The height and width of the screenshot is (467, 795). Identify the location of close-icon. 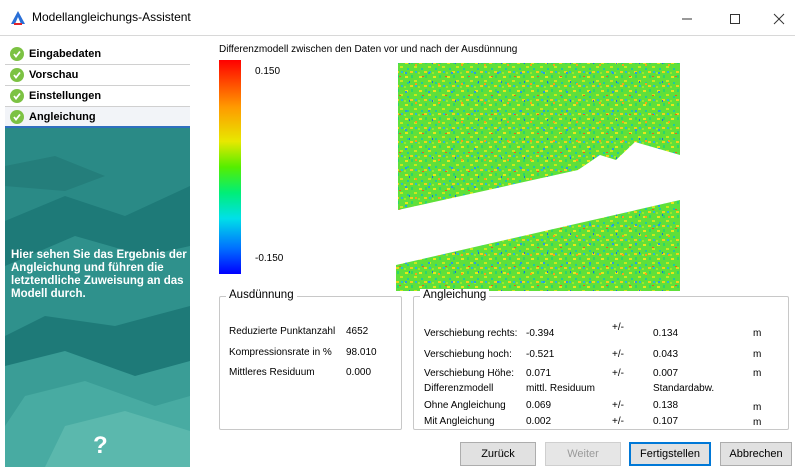
(779, 19).